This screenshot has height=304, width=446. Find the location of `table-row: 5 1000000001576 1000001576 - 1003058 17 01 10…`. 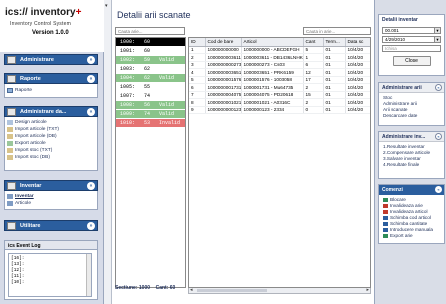

table-row: 5 1000000001576 1000001576 - 1003058 17 01 10… is located at coordinates (279, 80).